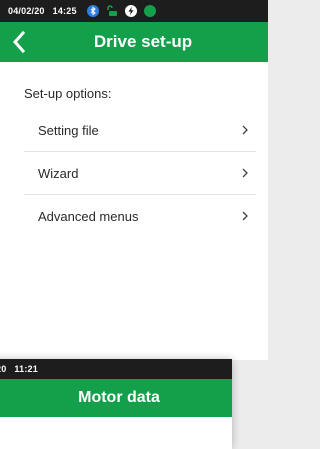 The height and width of the screenshot is (449, 320). Describe the element at coordinates (19, 42) in the screenshot. I see `back-arrow-icon` at that location.